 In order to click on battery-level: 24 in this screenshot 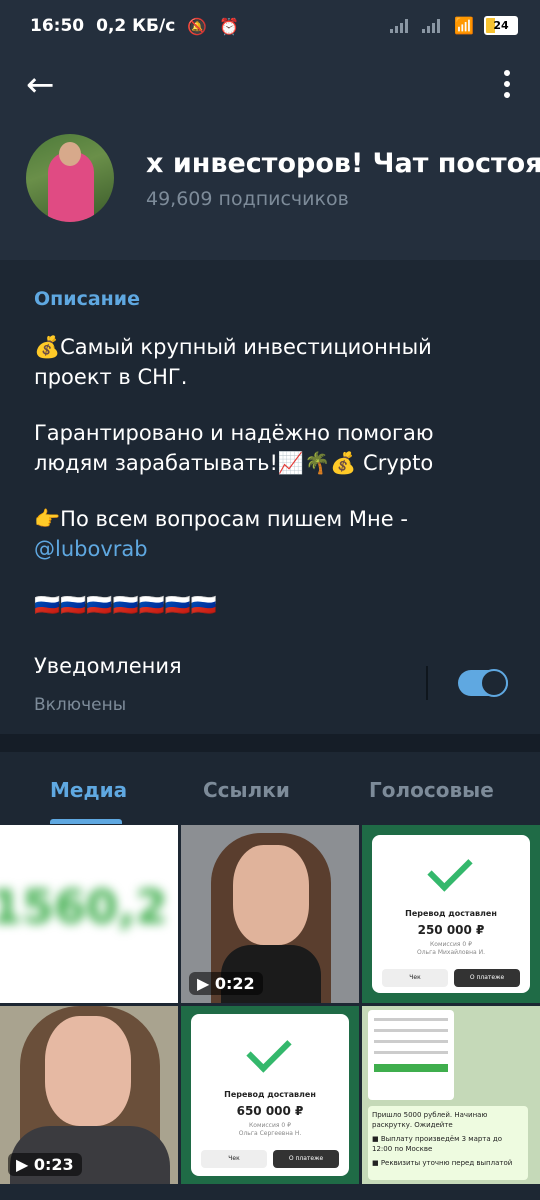, I will do `click(501, 25)`.